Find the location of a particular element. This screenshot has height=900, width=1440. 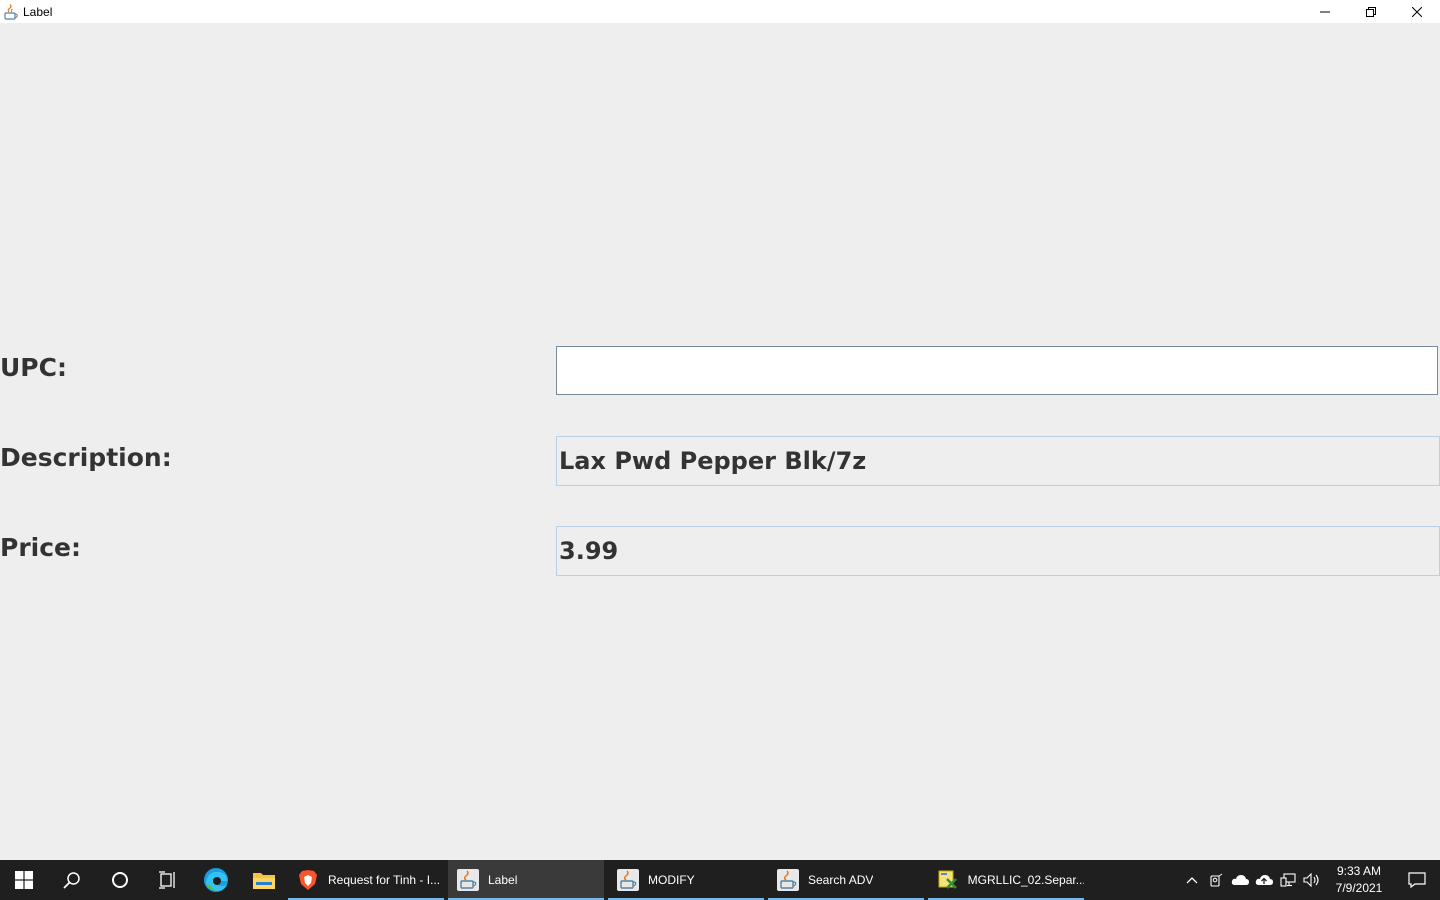

description-field: Lax Pwd Pepper Blk/7z is located at coordinates (998, 461).